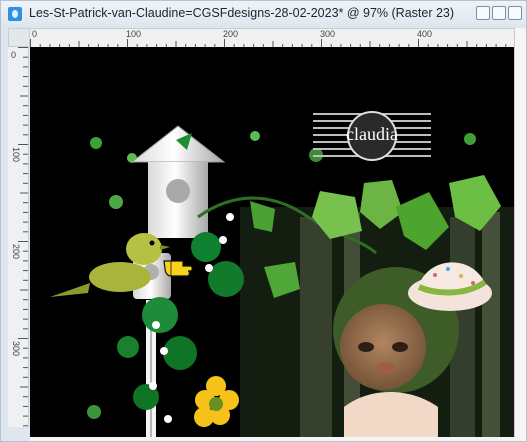 The image size is (527, 442). What do you see at coordinates (499, 13) in the screenshot?
I see `maximize-button` at bounding box center [499, 13].